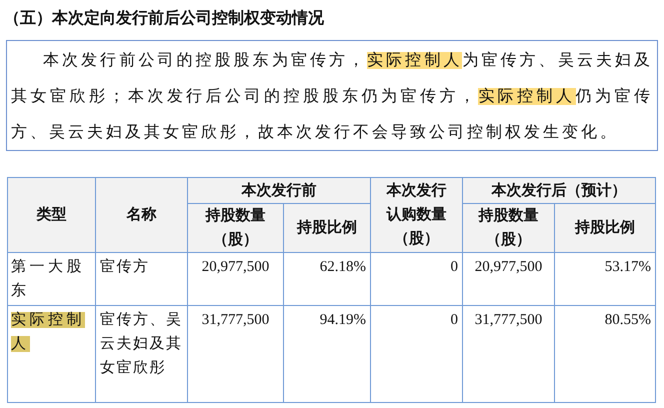  I want to click on table-cell: 94.19%, so click(327, 354).